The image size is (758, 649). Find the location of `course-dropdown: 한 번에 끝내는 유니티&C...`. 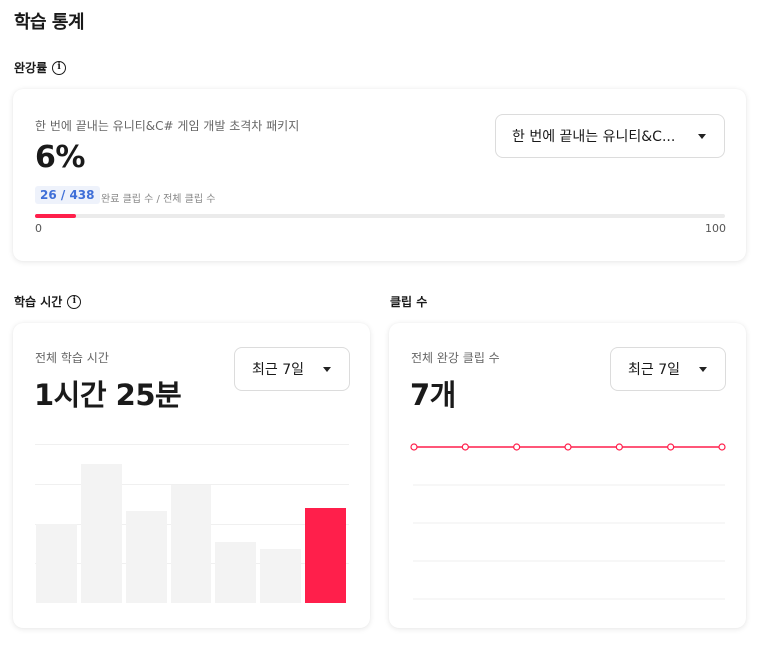

course-dropdown: 한 번에 끝내는 유니티&C... is located at coordinates (610, 136).